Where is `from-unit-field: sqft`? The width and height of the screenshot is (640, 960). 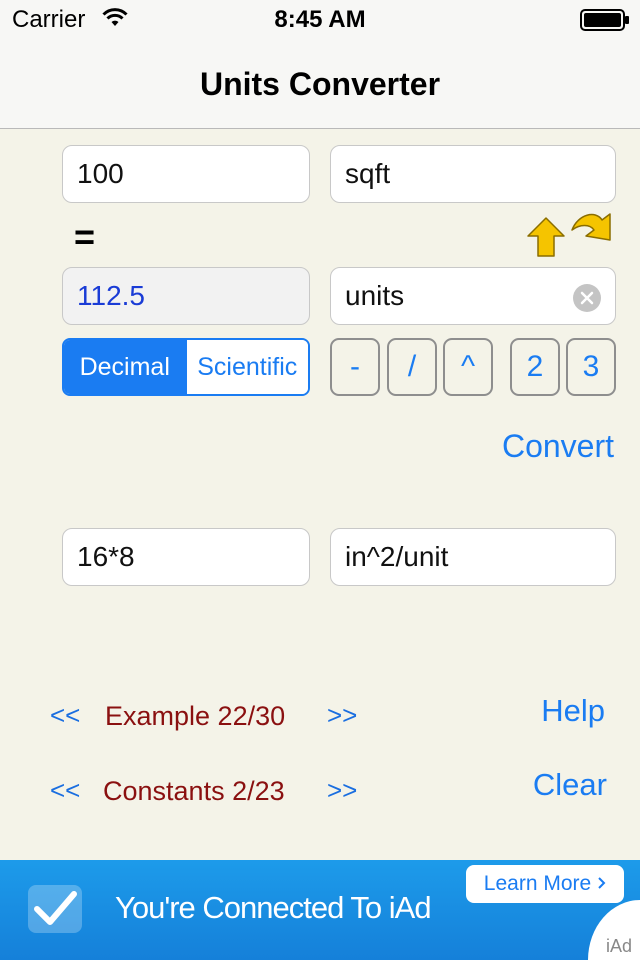 from-unit-field: sqft is located at coordinates (473, 174).